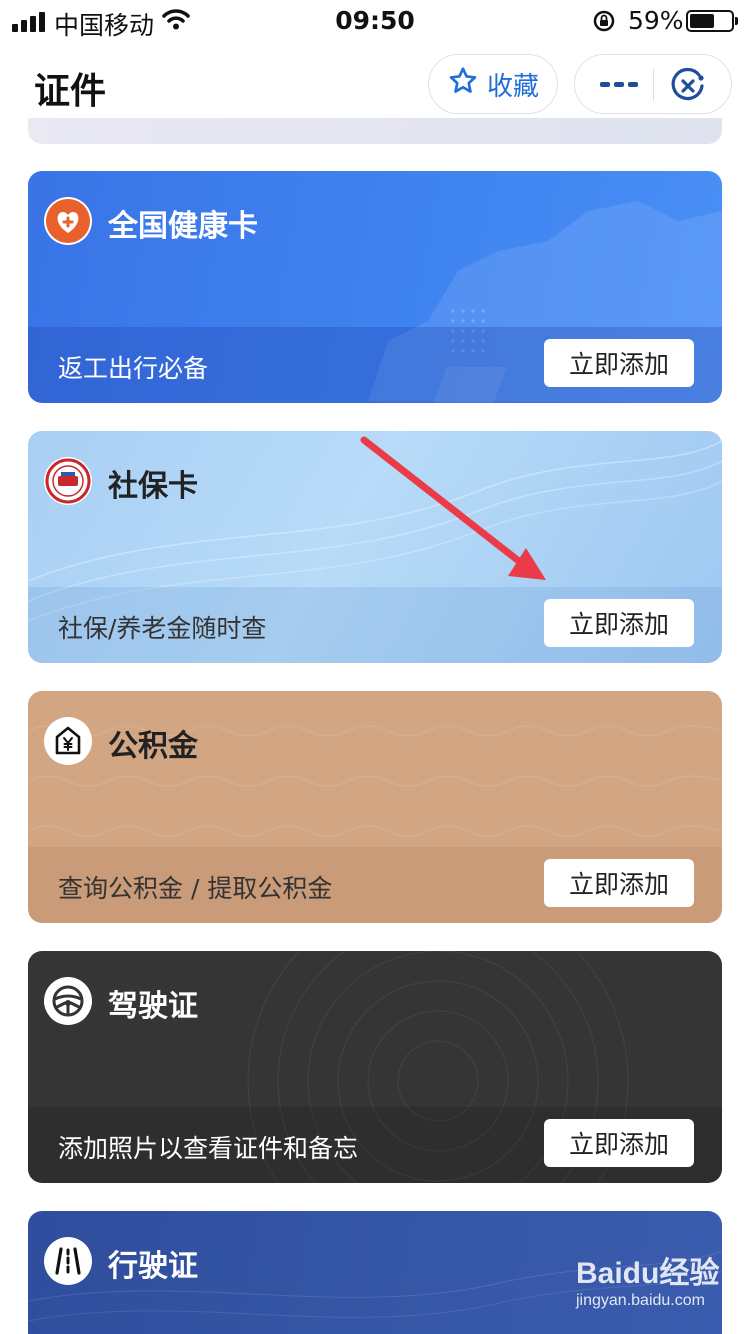 The width and height of the screenshot is (750, 1334). I want to click on card-subtitle: 查询公积金 / 提取公积金, so click(195, 888).